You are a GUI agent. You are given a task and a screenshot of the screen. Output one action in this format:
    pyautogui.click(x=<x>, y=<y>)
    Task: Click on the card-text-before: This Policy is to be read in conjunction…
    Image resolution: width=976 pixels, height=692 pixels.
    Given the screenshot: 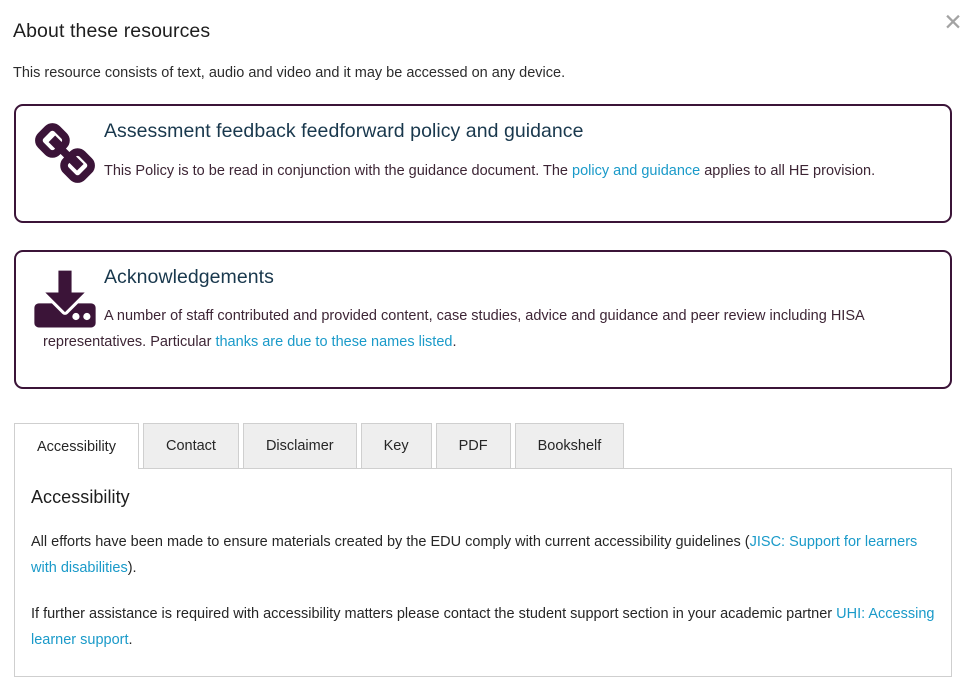 What is the action you would take?
    pyautogui.click(x=338, y=171)
    